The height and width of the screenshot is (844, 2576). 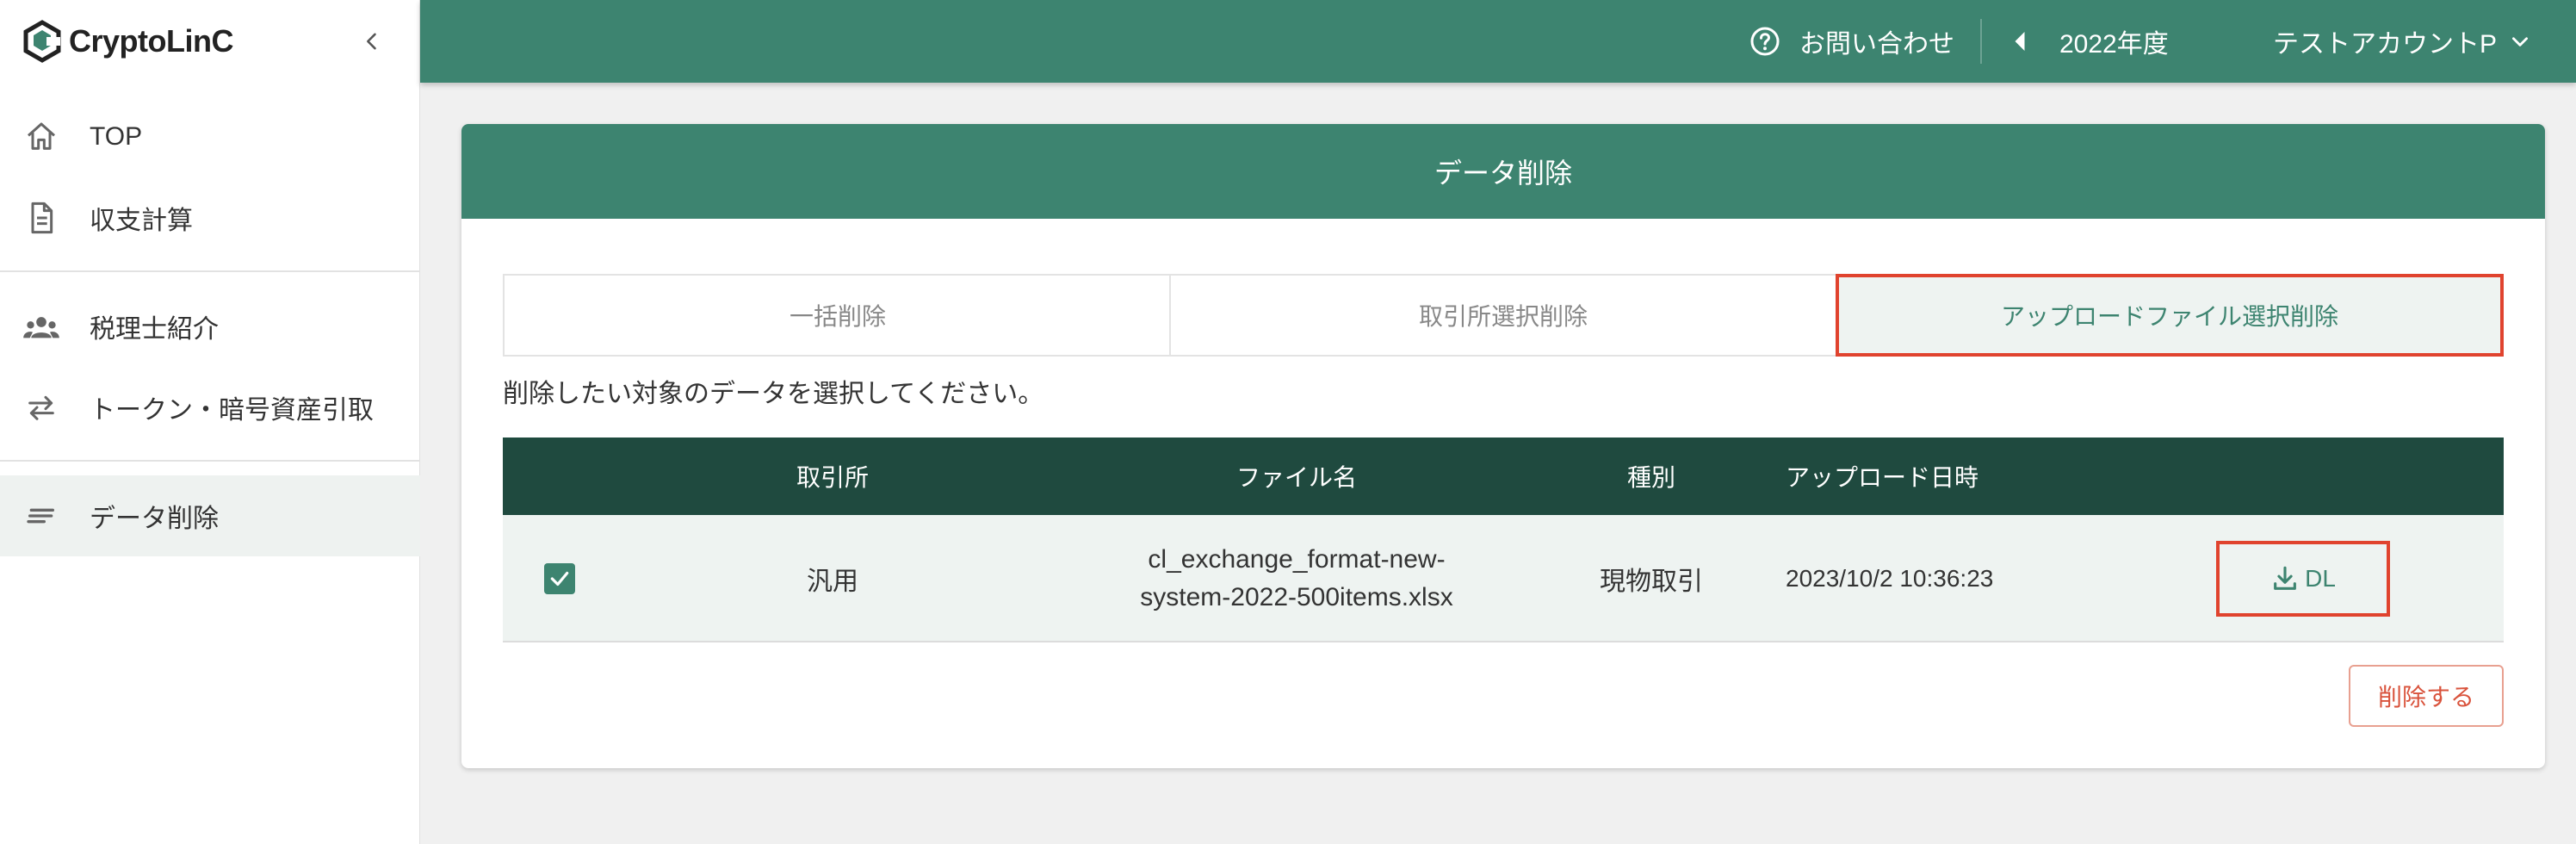 I want to click on account-menu: テストアカウントP, so click(x=2402, y=42).